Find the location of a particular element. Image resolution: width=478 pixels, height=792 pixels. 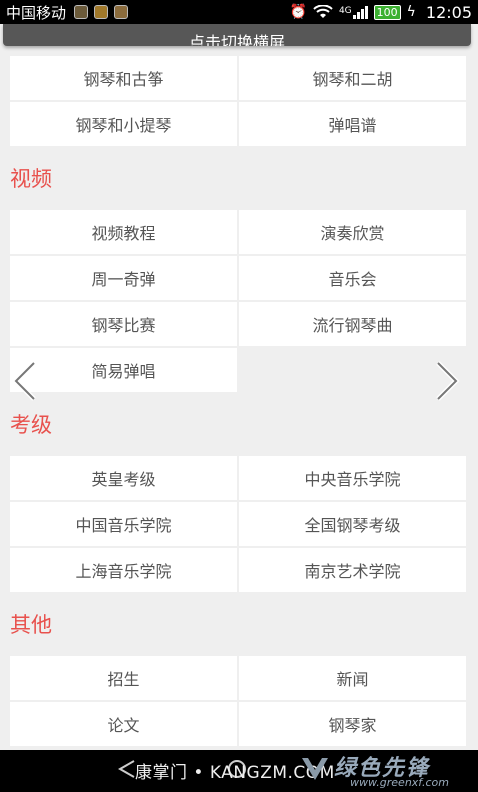

other-grid: 招生 新闻 论文 钢琴家 is located at coordinates (238, 701).